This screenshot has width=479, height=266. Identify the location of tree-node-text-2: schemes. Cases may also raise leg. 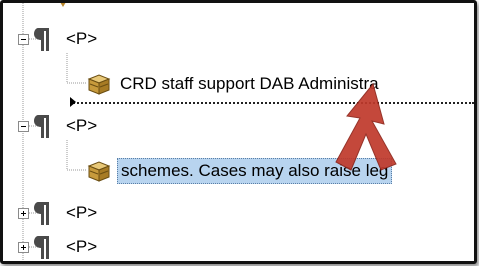
(240, 171).